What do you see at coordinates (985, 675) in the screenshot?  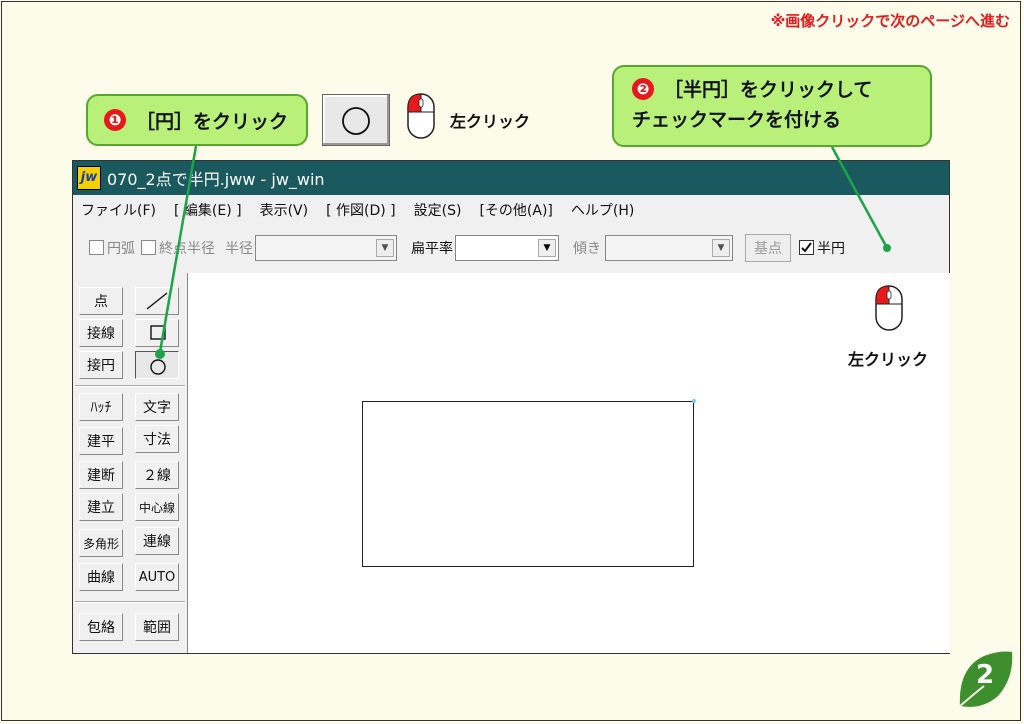 I see `page-number: 2` at bounding box center [985, 675].